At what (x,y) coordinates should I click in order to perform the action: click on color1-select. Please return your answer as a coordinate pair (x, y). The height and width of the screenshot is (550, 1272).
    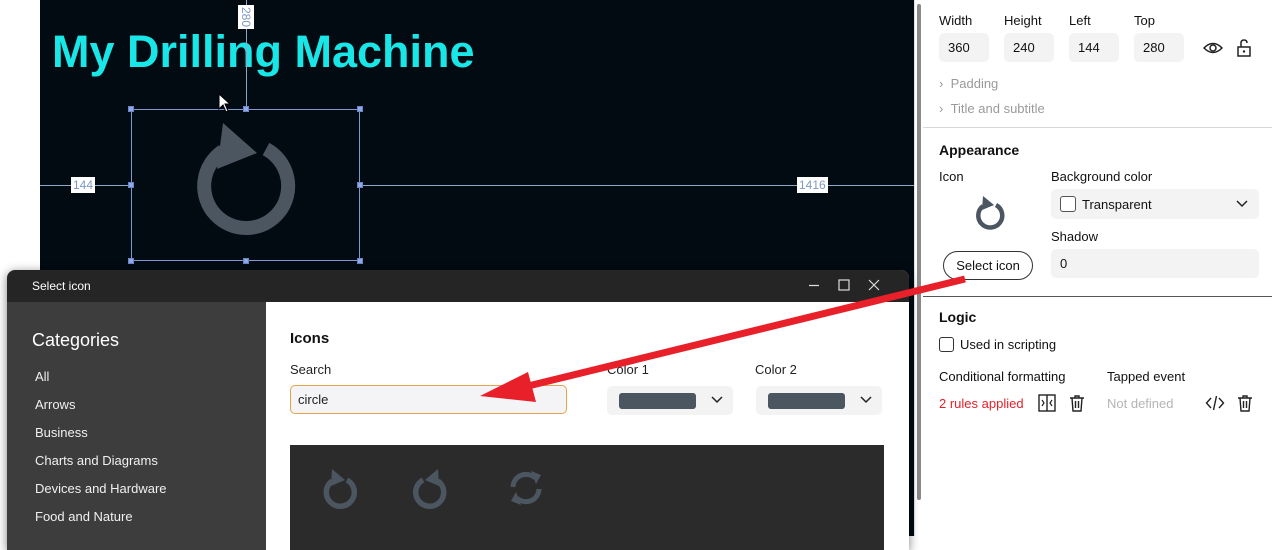
    Looking at the image, I should click on (670, 400).